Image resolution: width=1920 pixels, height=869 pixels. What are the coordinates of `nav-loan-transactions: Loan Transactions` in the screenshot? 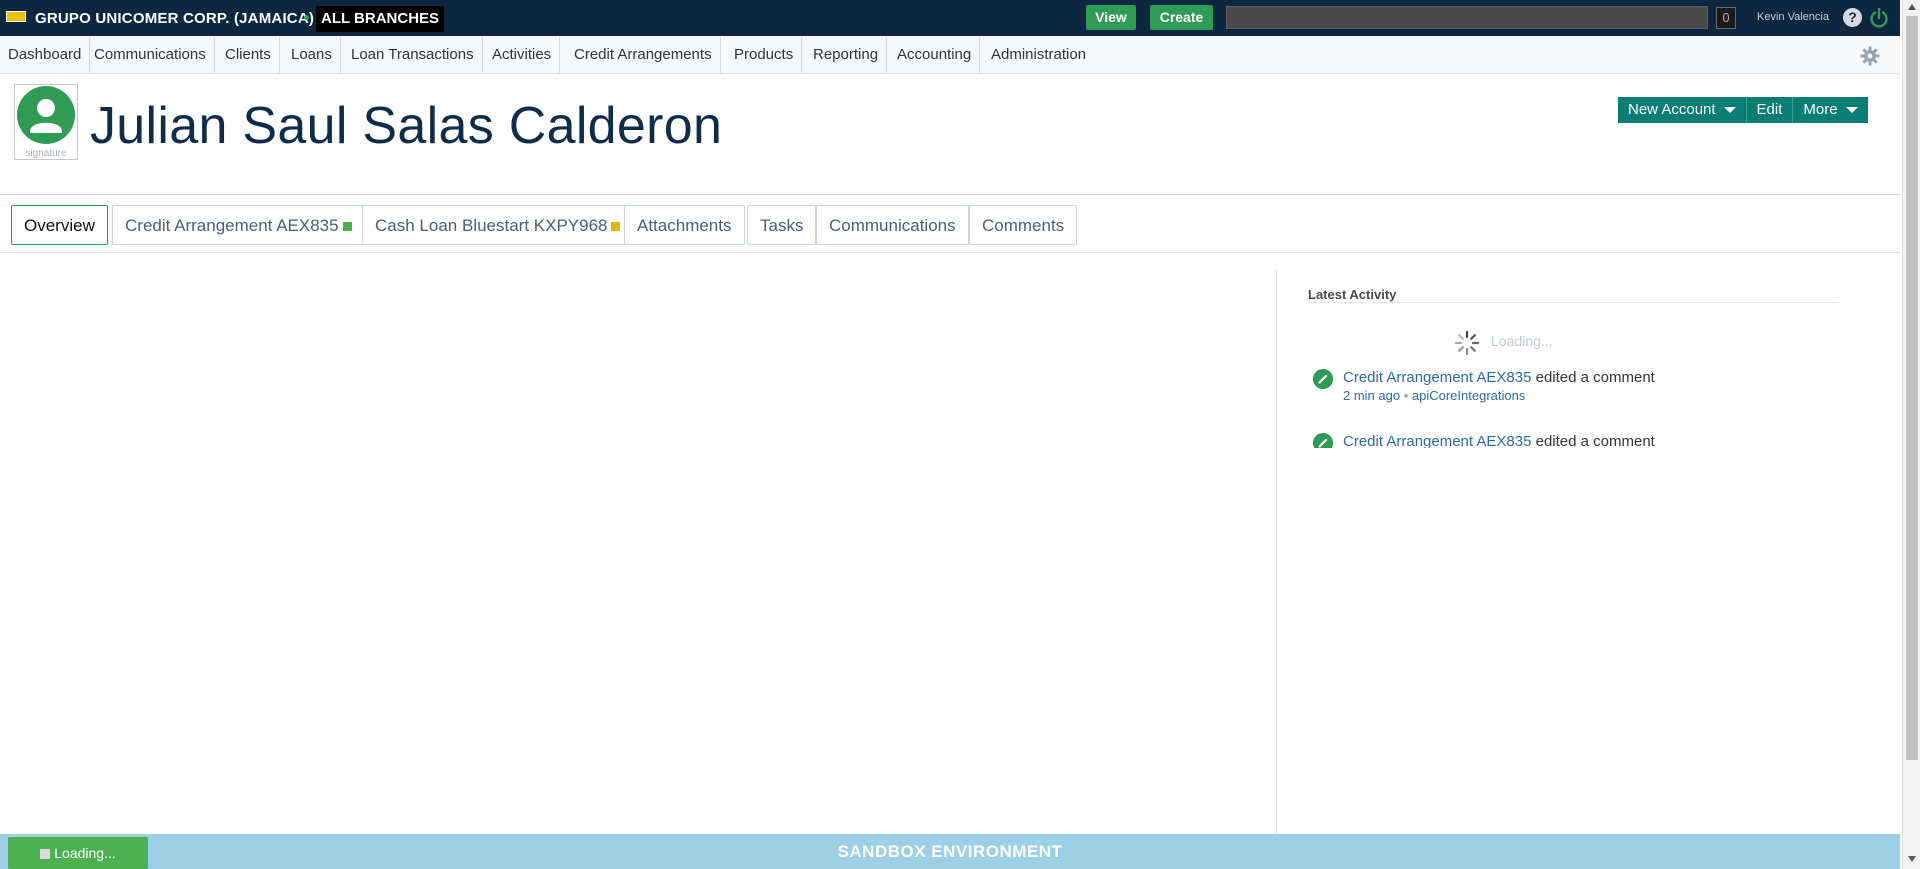 It's located at (413, 55).